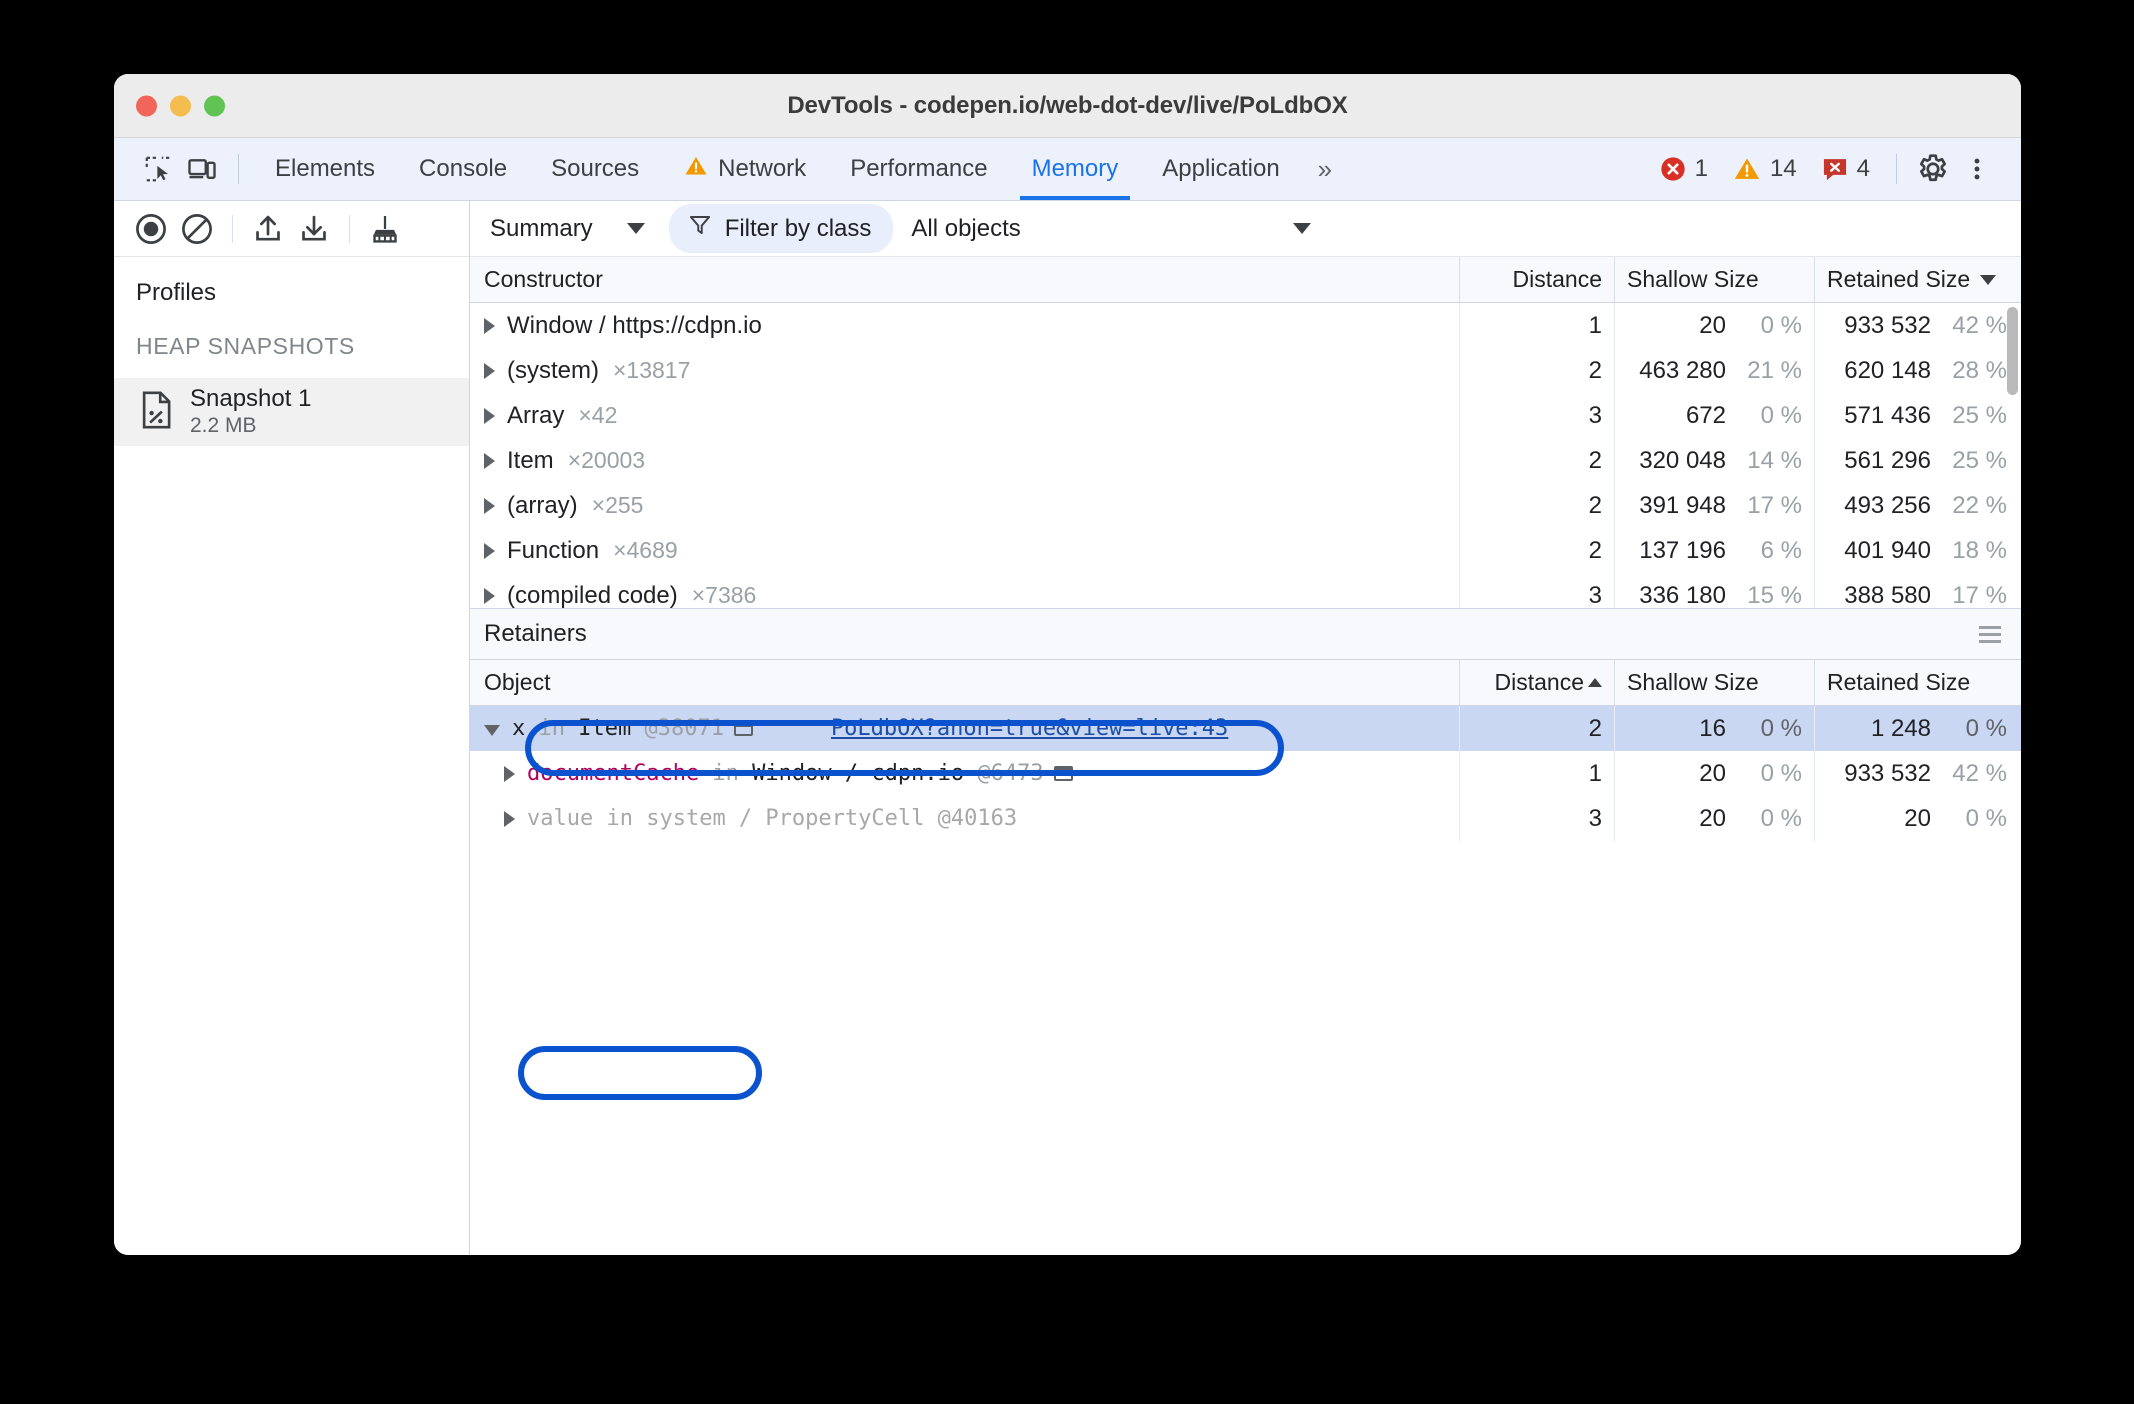 The width and height of the screenshot is (2134, 1404). Describe the element at coordinates (1245, 415) in the screenshot. I see `constructor-row: Array ×42 3 672 0 % 571 436 25 %` at that location.